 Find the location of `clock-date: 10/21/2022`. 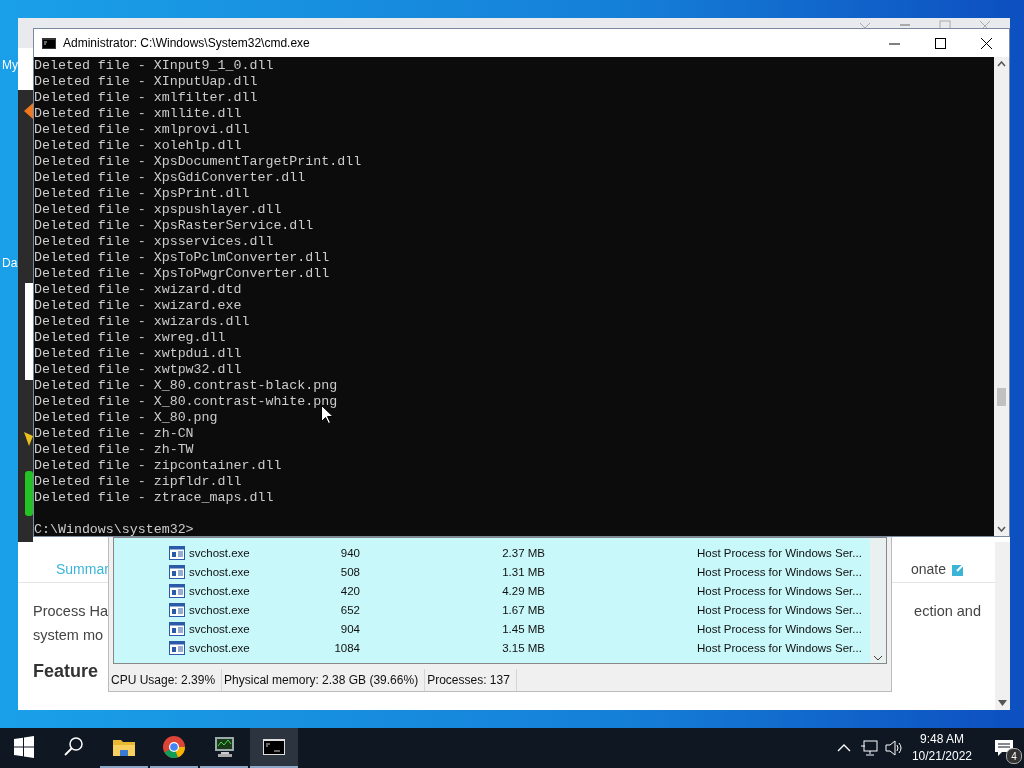

clock-date: 10/21/2022 is located at coordinates (941, 756).